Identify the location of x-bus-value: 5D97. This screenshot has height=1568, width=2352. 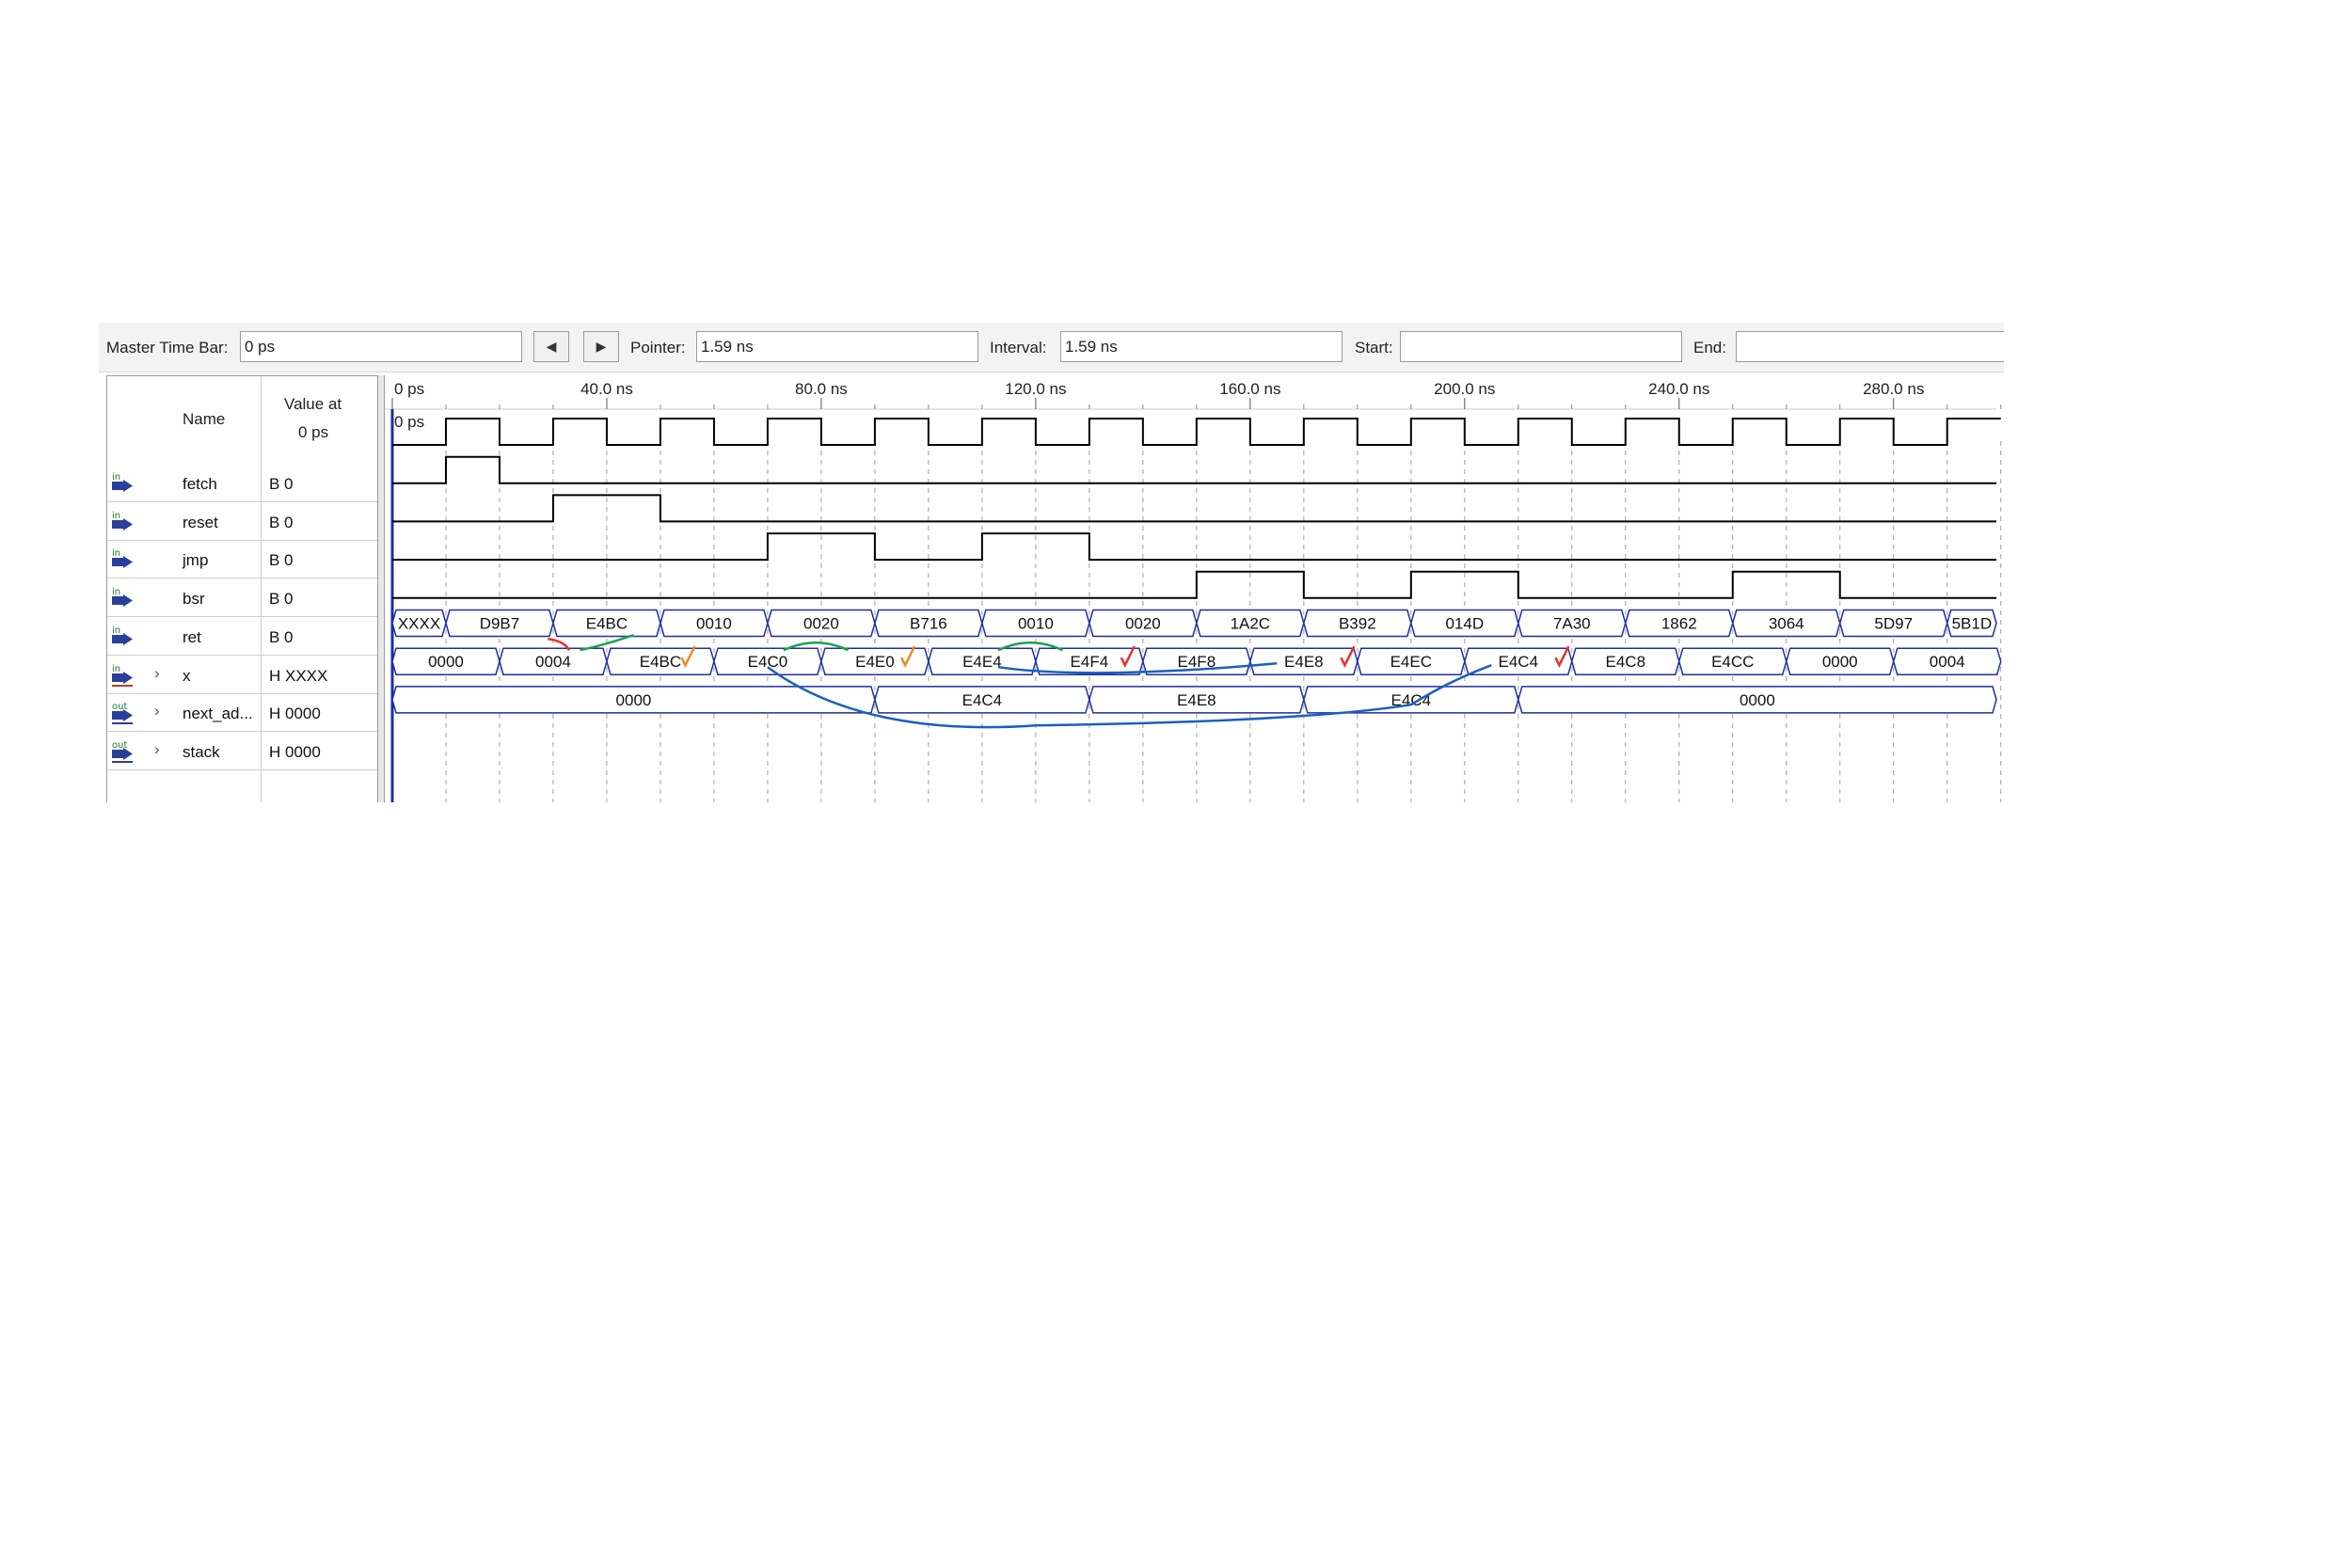
(1893, 624).